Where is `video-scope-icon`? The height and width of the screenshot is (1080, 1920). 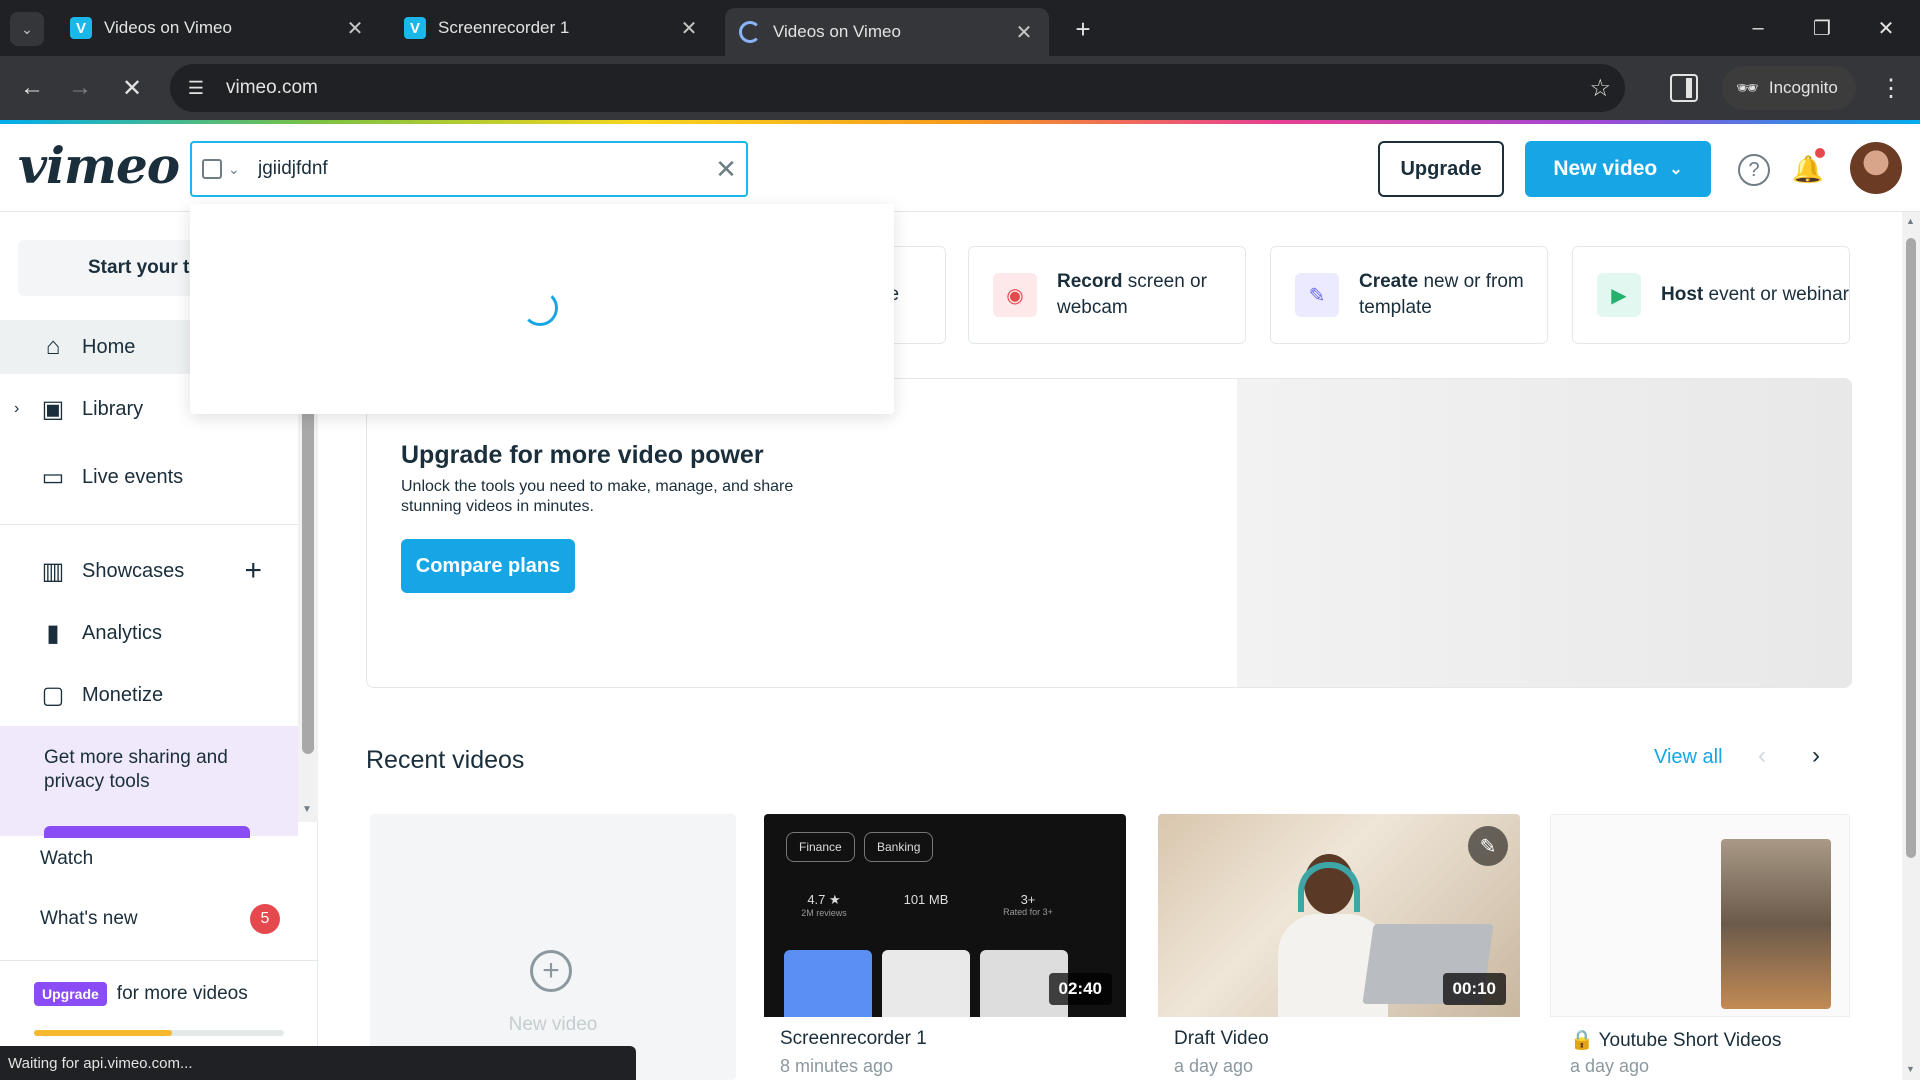 video-scope-icon is located at coordinates (212, 169).